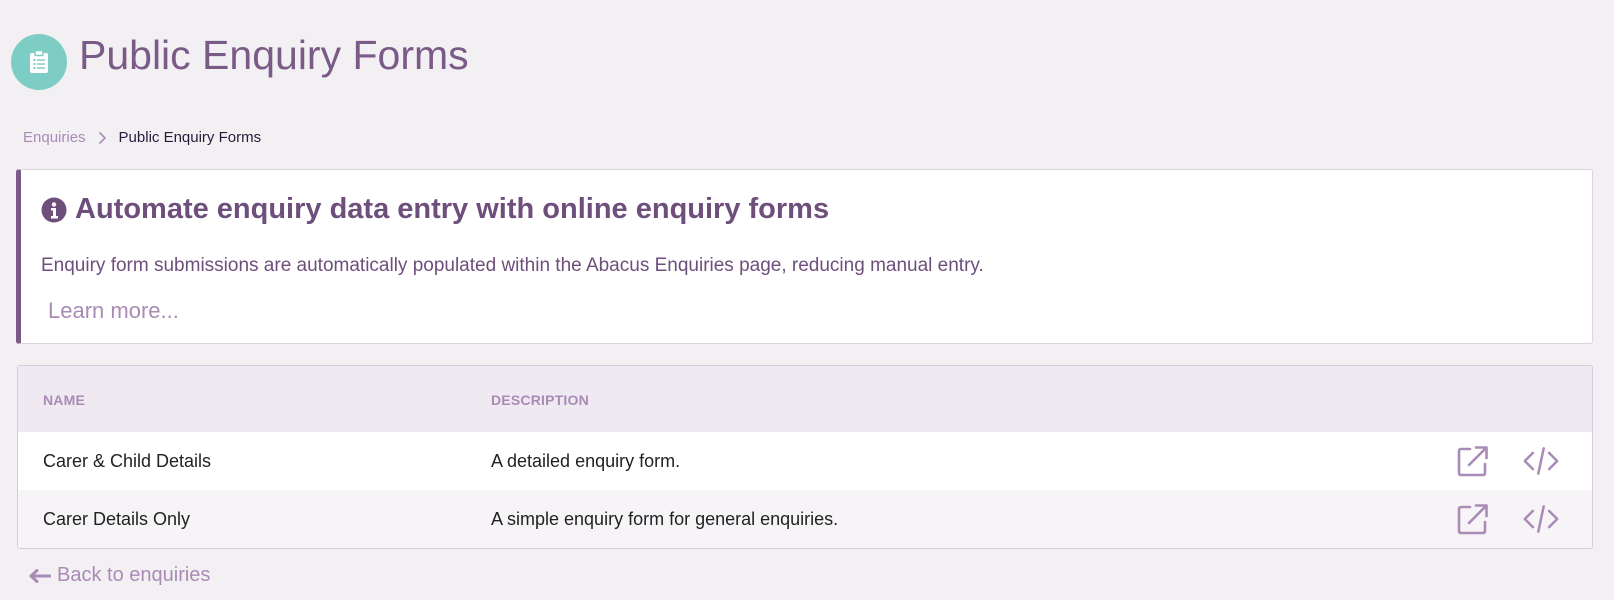 This screenshot has width=1614, height=600. What do you see at coordinates (274, 55) in the screenshot?
I see `page-title: Public Enquiry Forms` at bounding box center [274, 55].